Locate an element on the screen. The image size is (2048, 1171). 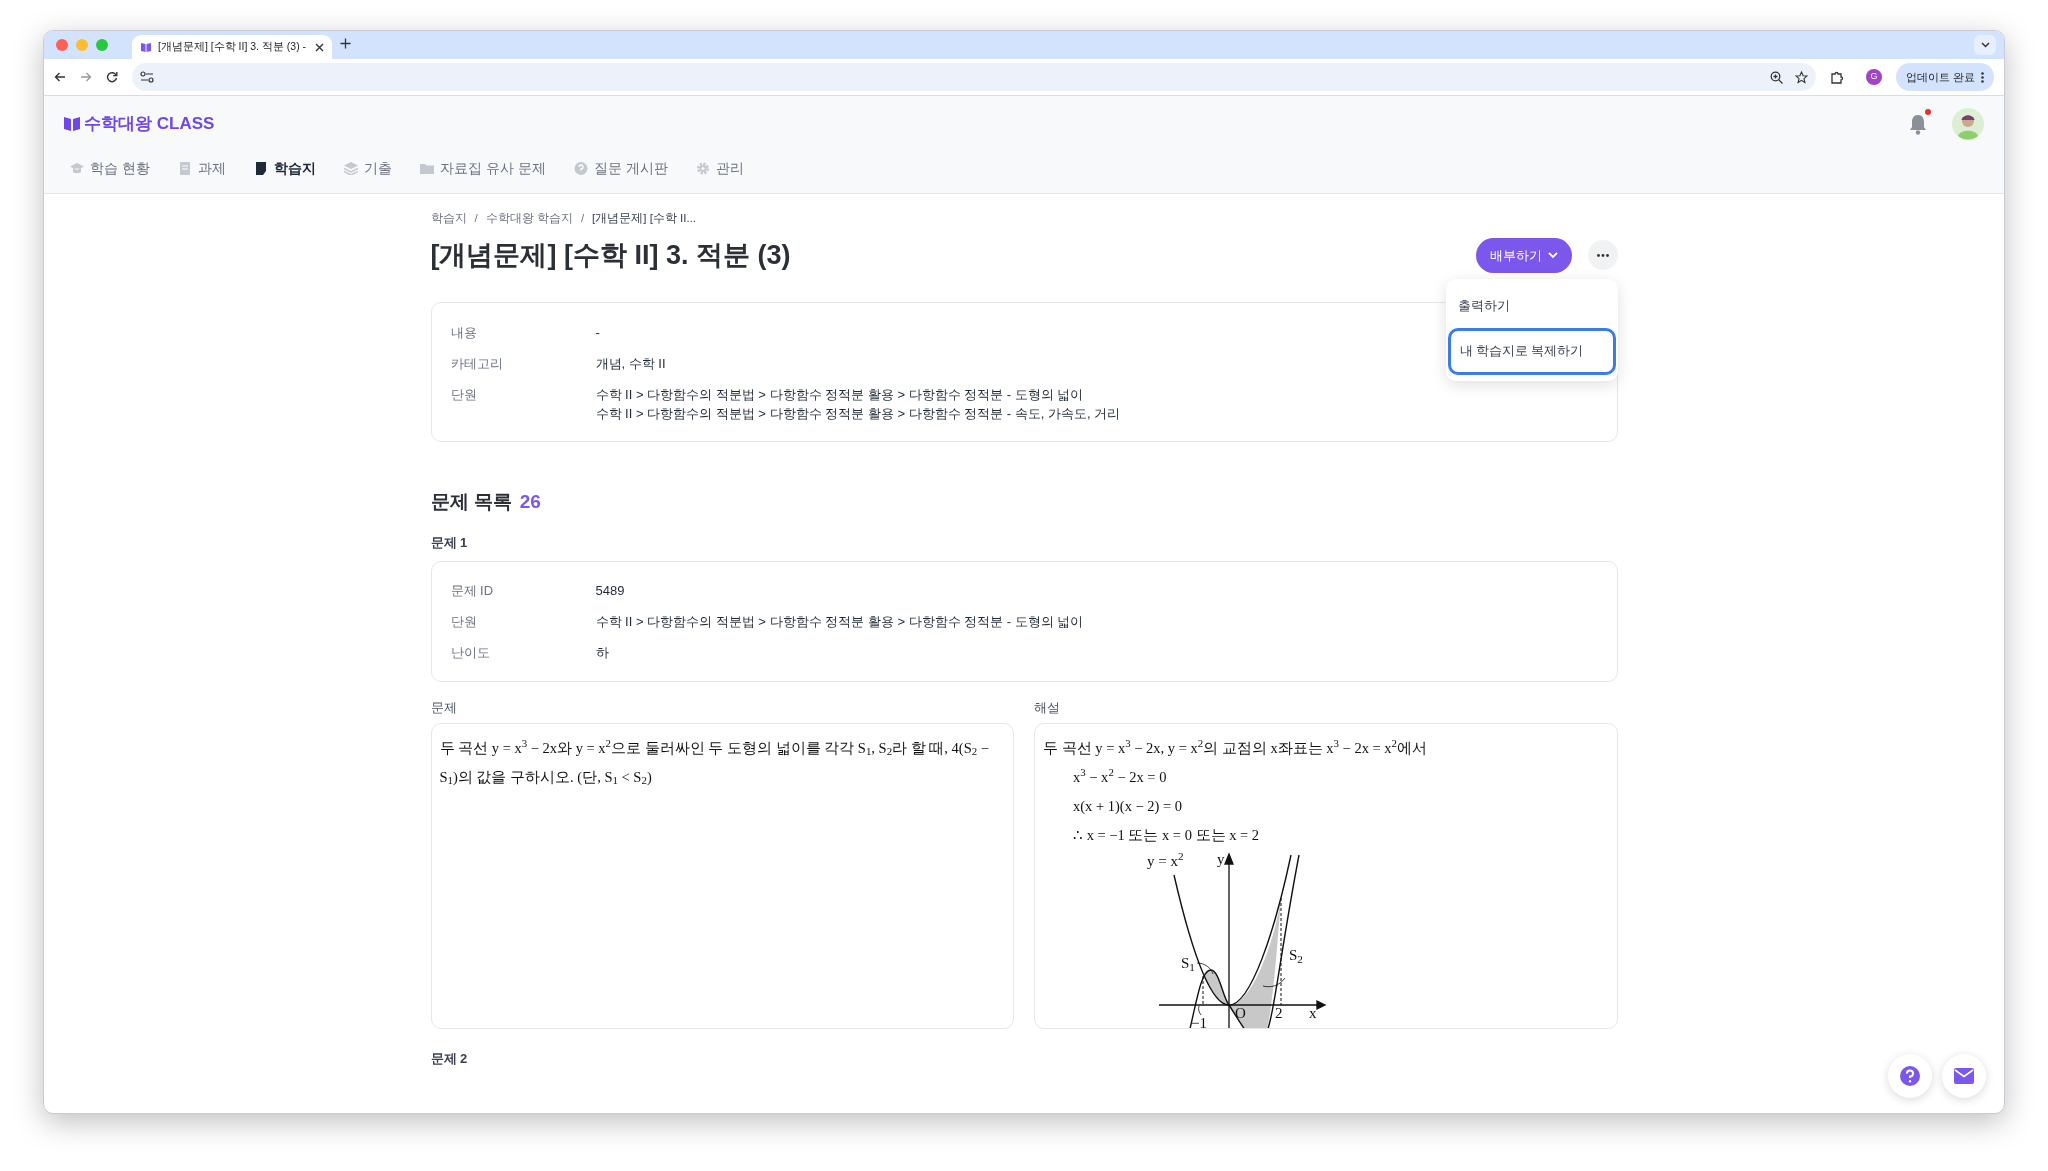
bell-icon is located at coordinates (1918, 124).